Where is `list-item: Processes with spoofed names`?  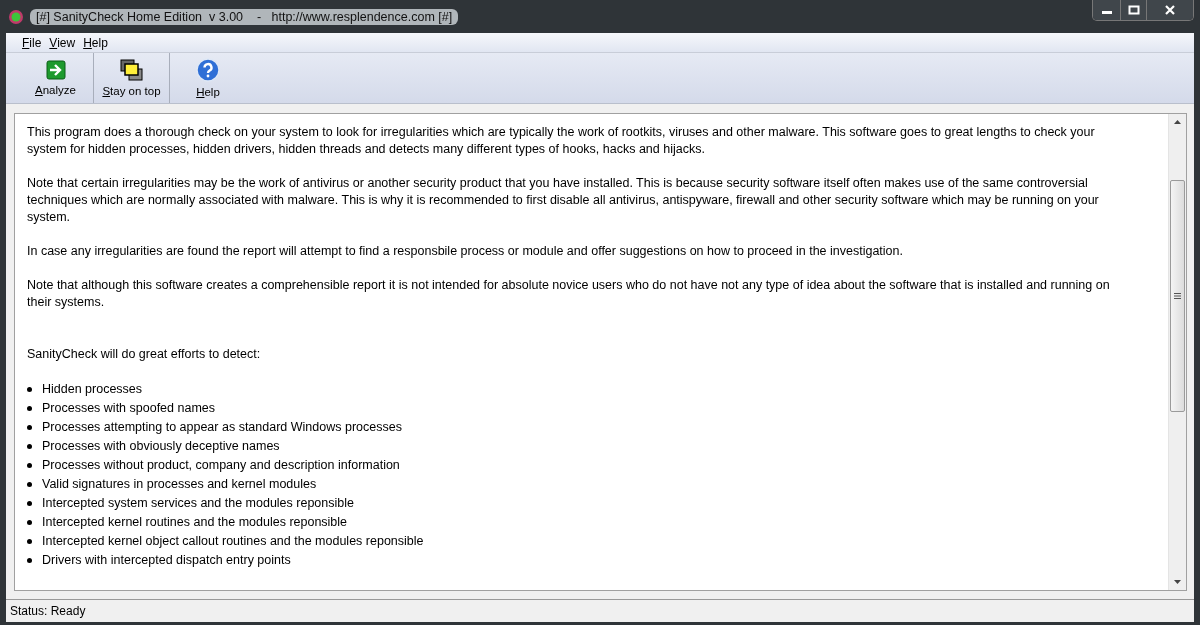
list-item: Processes with spoofed names is located at coordinates (128, 408).